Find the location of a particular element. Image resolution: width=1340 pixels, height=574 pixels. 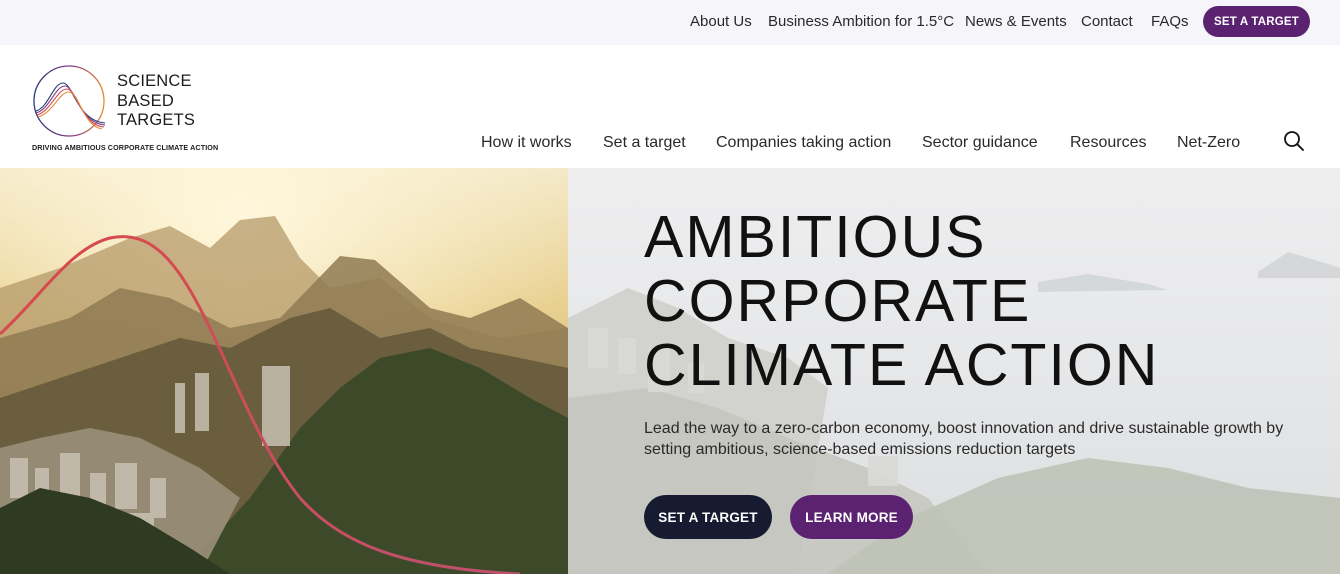

hero-title-line: CLIMATE ACTION is located at coordinates (902, 365).